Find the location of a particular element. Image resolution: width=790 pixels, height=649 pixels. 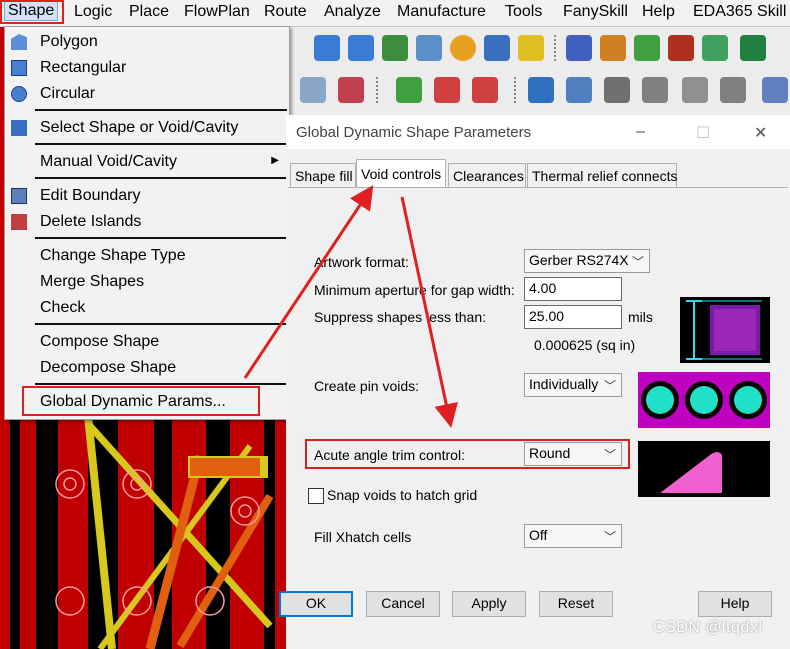

menu-item-label: Circular is located at coordinates (68, 93).